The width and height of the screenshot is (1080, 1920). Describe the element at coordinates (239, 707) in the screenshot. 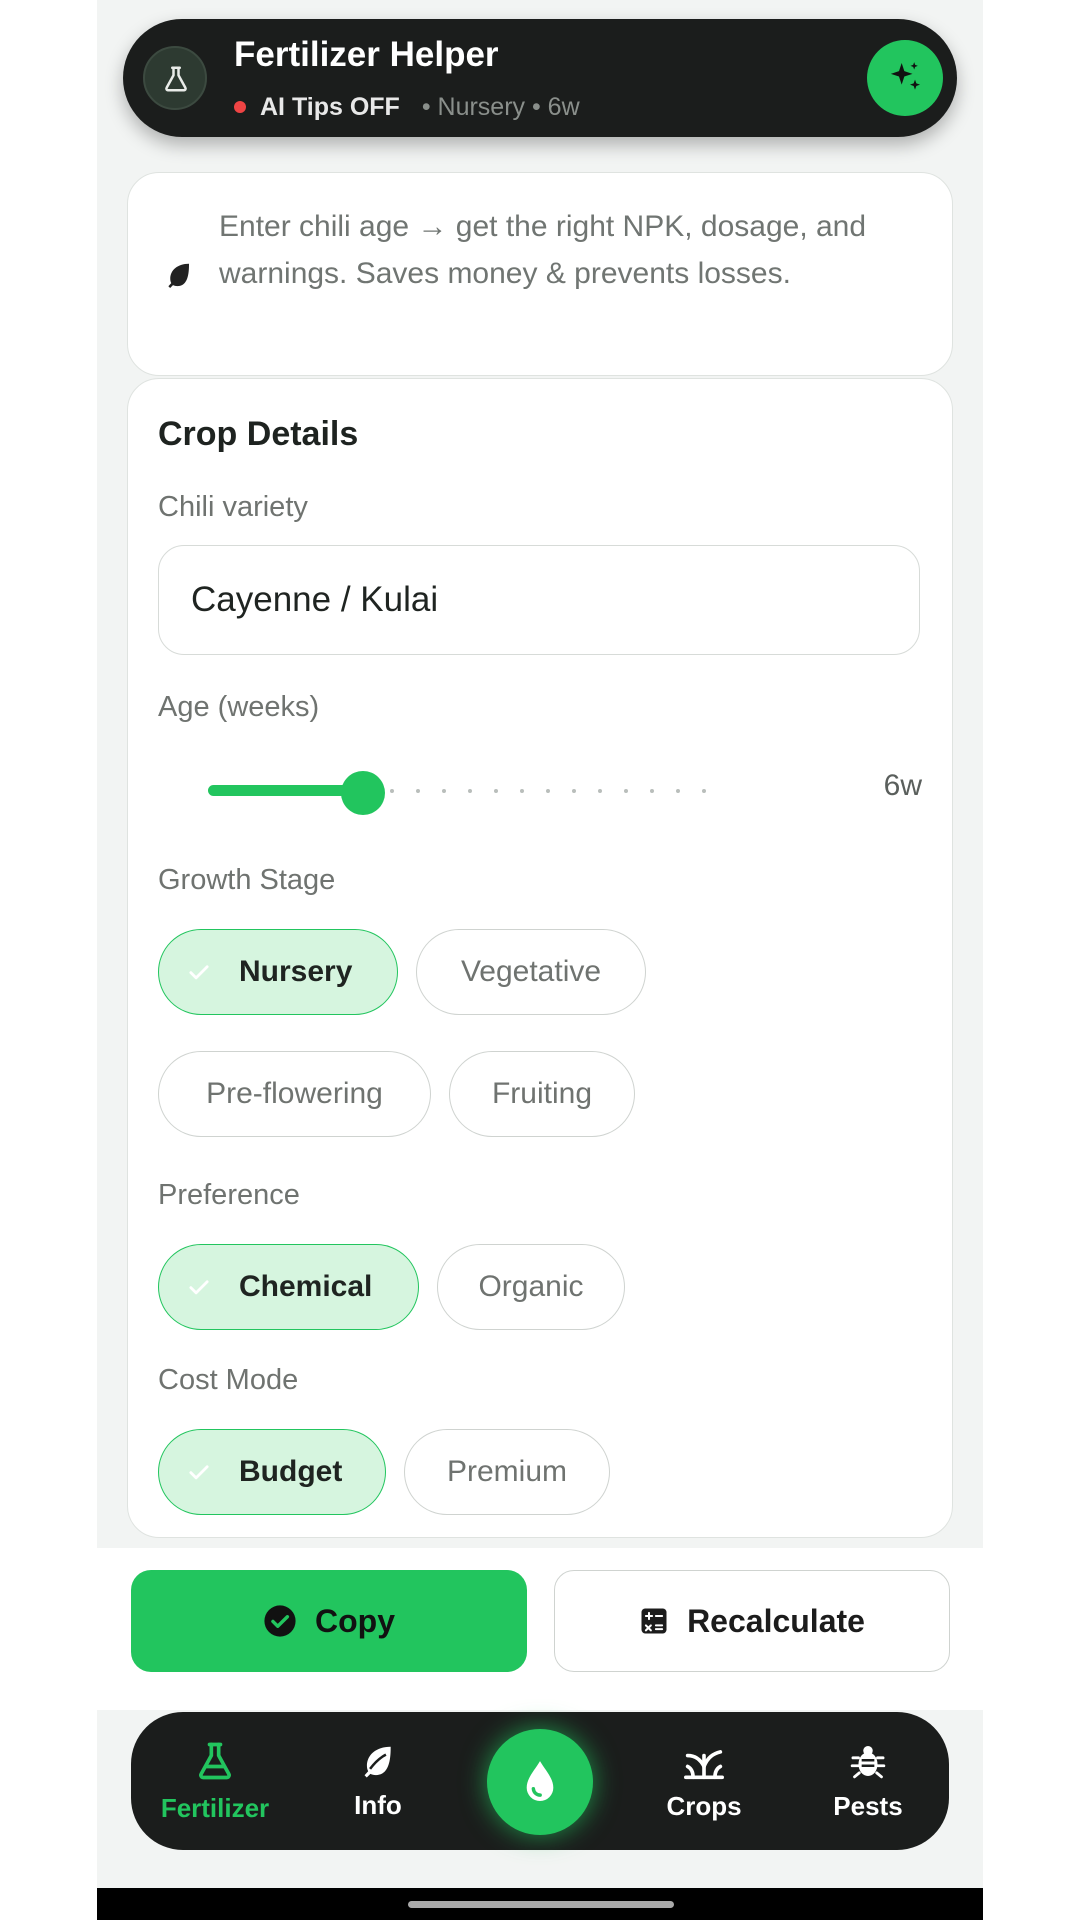

I see `age-label: Age (weeks)` at that location.